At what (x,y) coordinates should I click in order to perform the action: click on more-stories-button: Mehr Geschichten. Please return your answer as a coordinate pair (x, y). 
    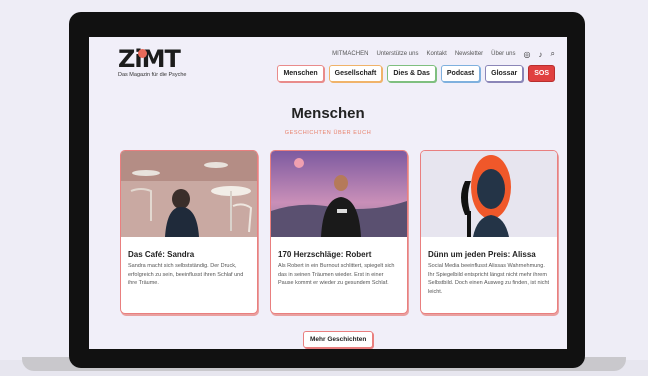
    Looking at the image, I should click on (338, 339).